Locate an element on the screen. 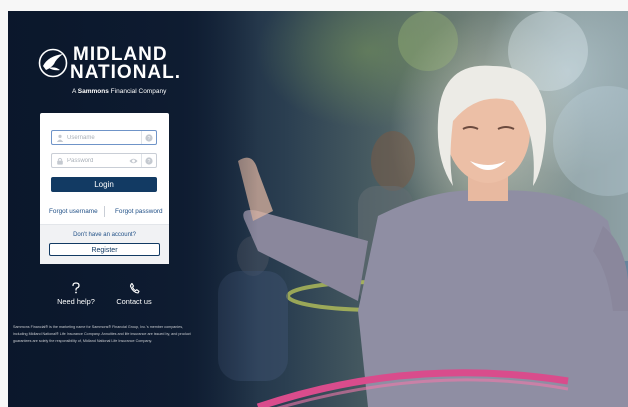 The width and height of the screenshot is (628, 407). password-help-button: ? is located at coordinates (148, 160).